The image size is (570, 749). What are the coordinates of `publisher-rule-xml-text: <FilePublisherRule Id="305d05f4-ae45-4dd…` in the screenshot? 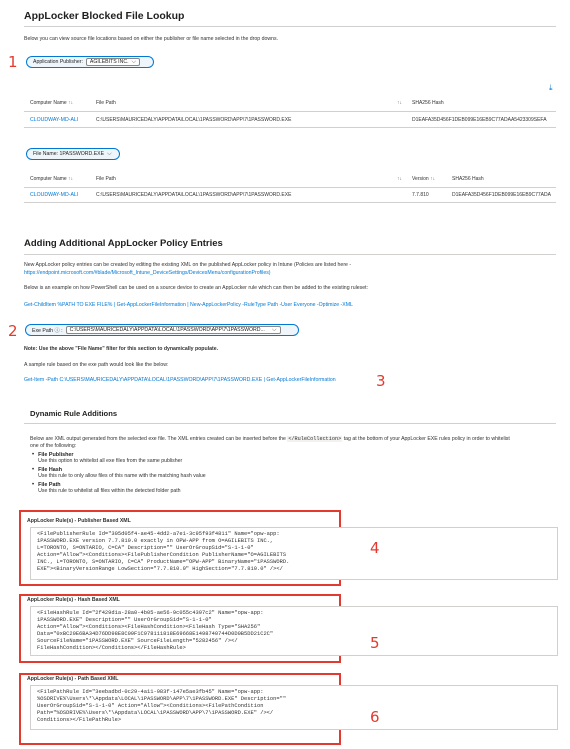 It's located at (163, 551).